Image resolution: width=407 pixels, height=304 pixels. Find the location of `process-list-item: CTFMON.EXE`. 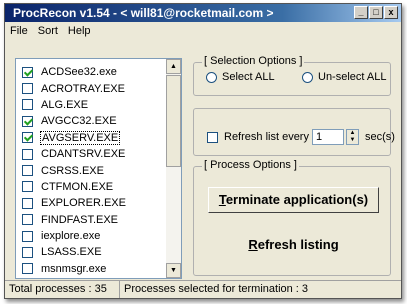

process-list-item: CTFMON.EXE is located at coordinates (91, 187).